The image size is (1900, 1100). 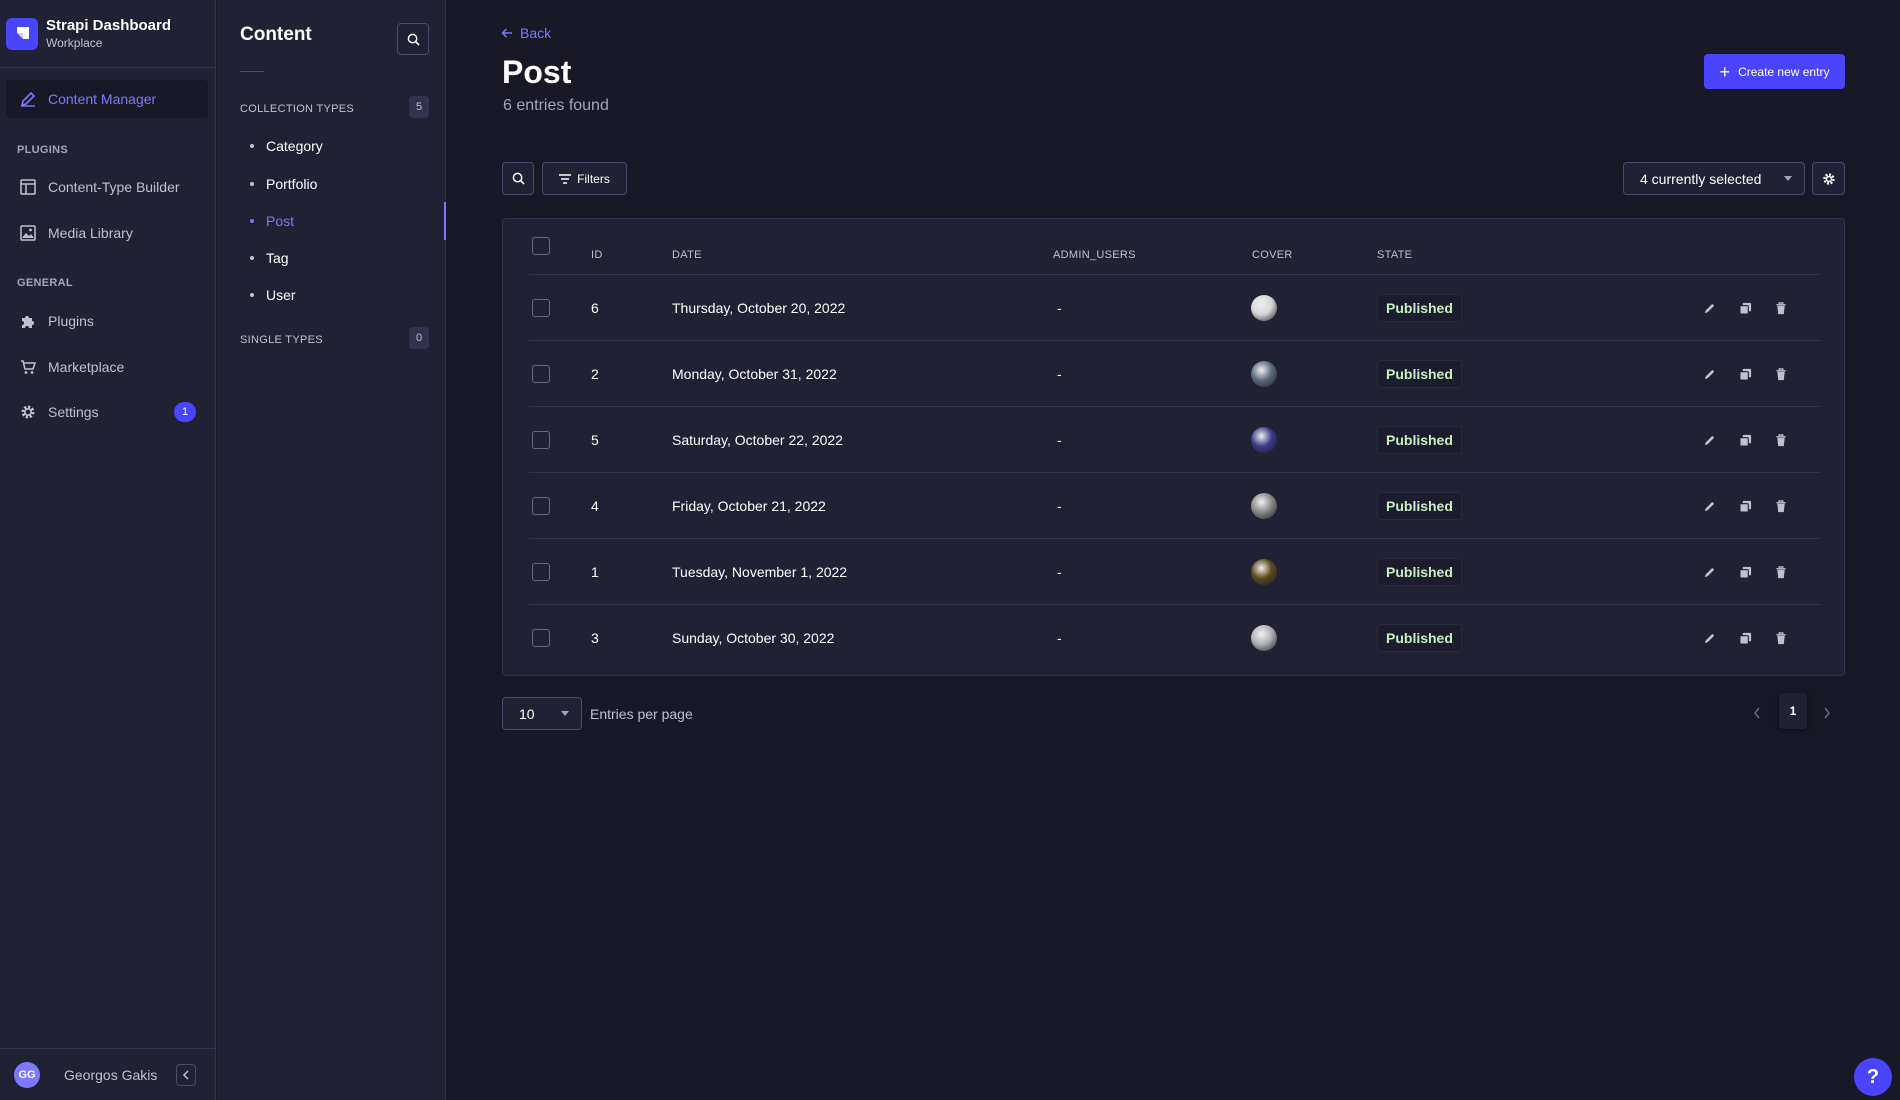 I want to click on subnav-item-post: Post, so click(x=272, y=221).